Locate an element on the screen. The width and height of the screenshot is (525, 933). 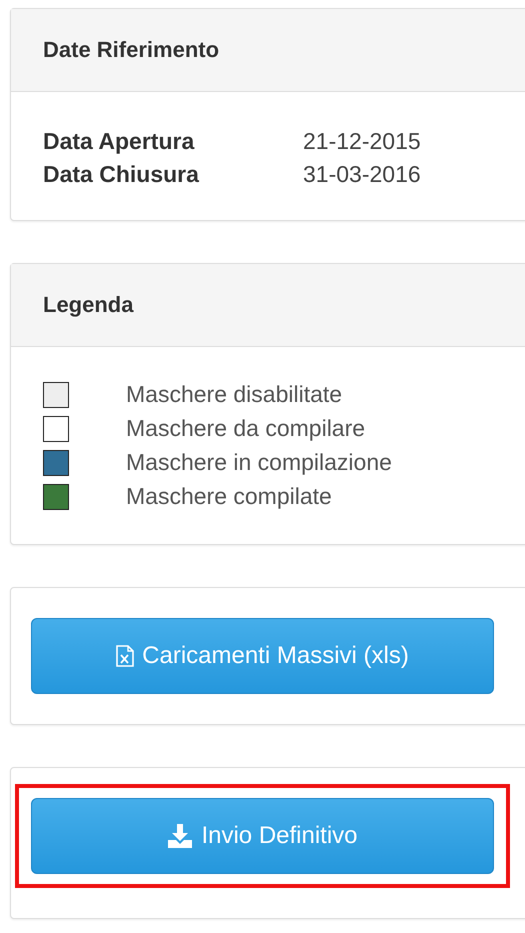
field-value: 21-12-2015 is located at coordinates (362, 141).